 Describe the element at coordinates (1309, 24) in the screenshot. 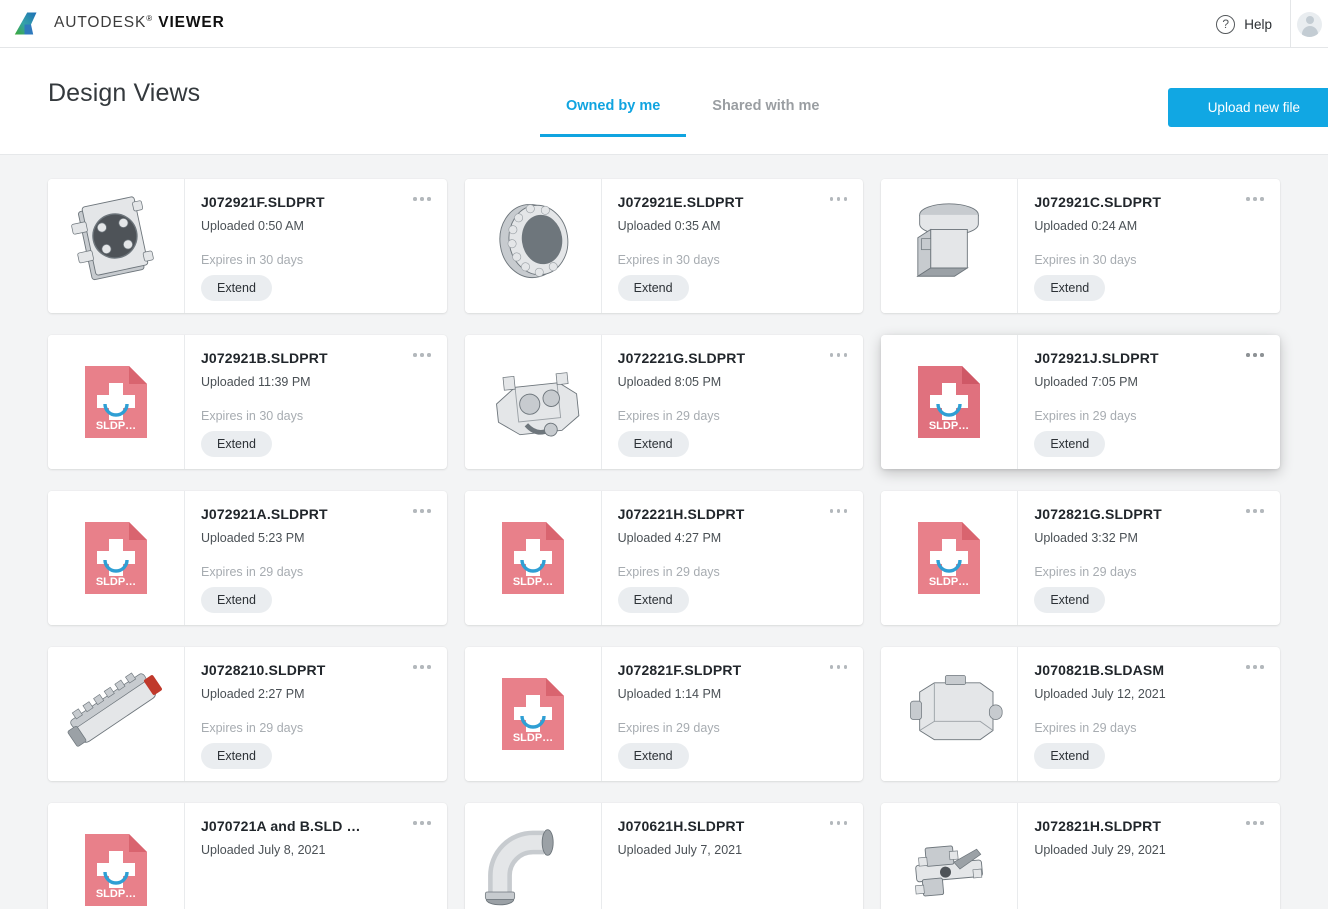

I see `user-menu-button` at that location.